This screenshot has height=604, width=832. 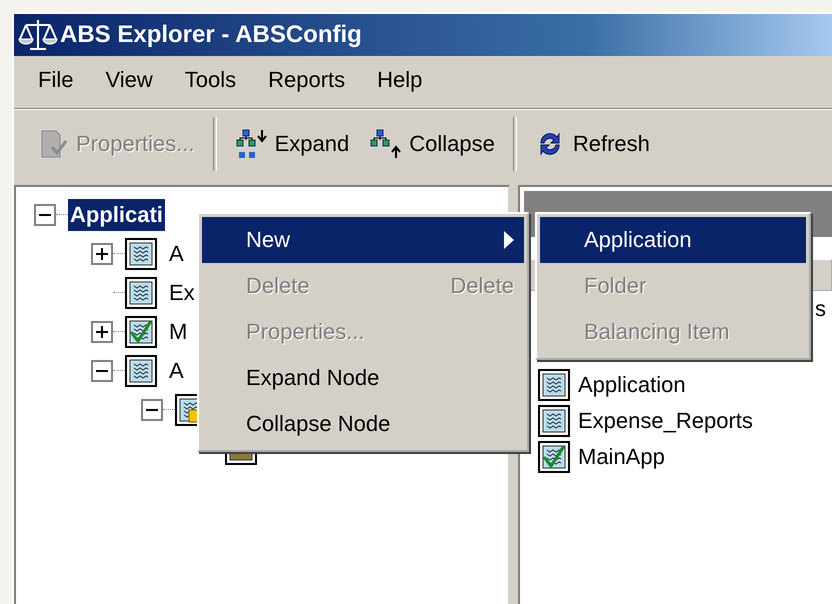 I want to click on list-item: s, so click(x=820, y=309).